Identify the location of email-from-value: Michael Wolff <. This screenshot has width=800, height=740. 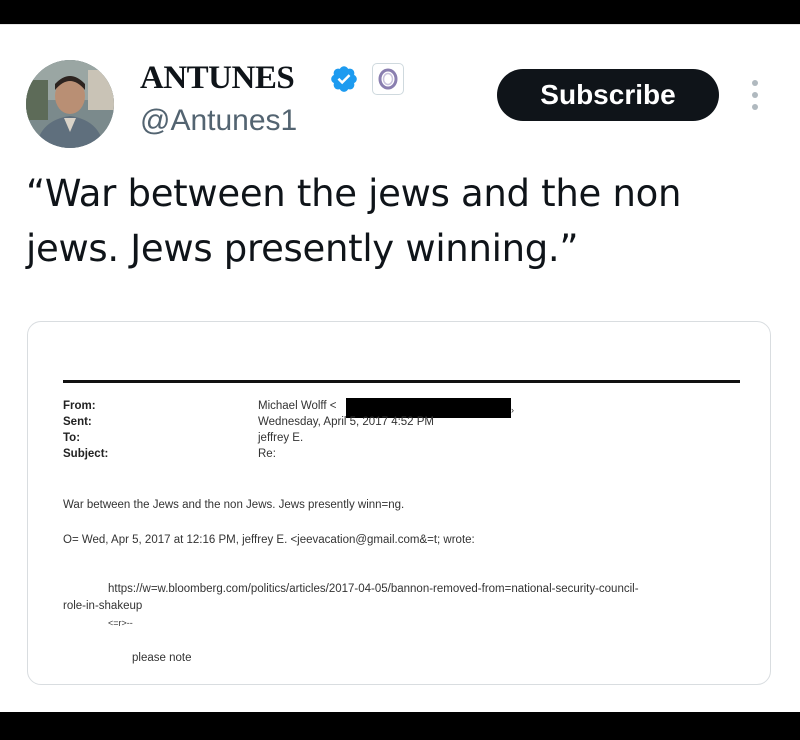
(297, 406).